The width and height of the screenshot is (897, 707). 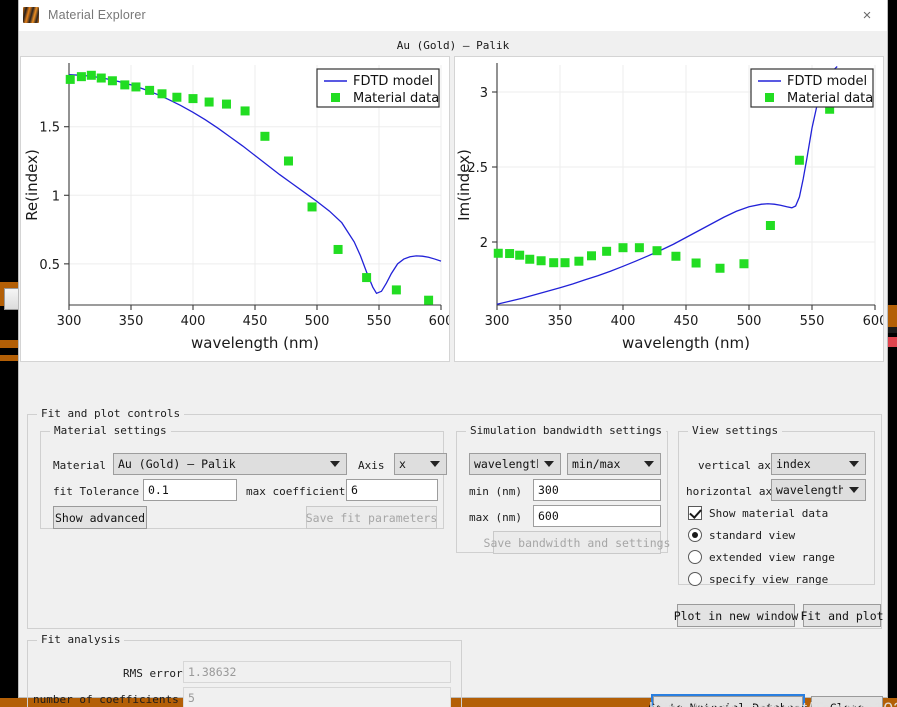 What do you see at coordinates (100, 517) in the screenshot?
I see `show-advanced-button: Show advanced` at bounding box center [100, 517].